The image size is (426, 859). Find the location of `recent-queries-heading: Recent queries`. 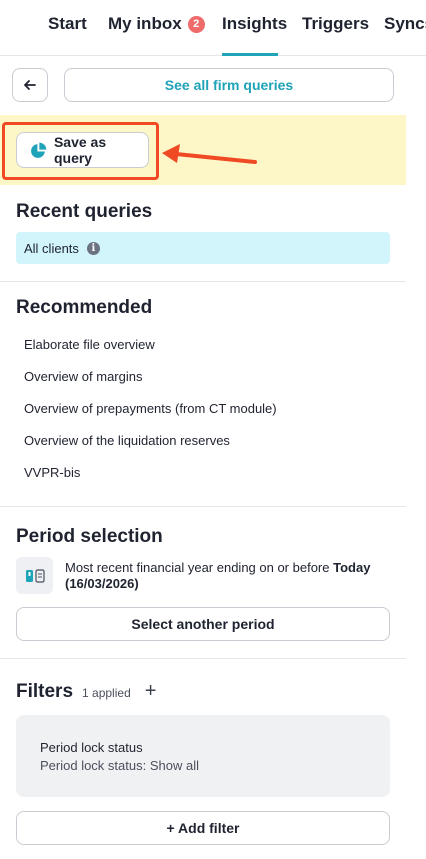

recent-queries-heading: Recent queries is located at coordinates (84, 211).